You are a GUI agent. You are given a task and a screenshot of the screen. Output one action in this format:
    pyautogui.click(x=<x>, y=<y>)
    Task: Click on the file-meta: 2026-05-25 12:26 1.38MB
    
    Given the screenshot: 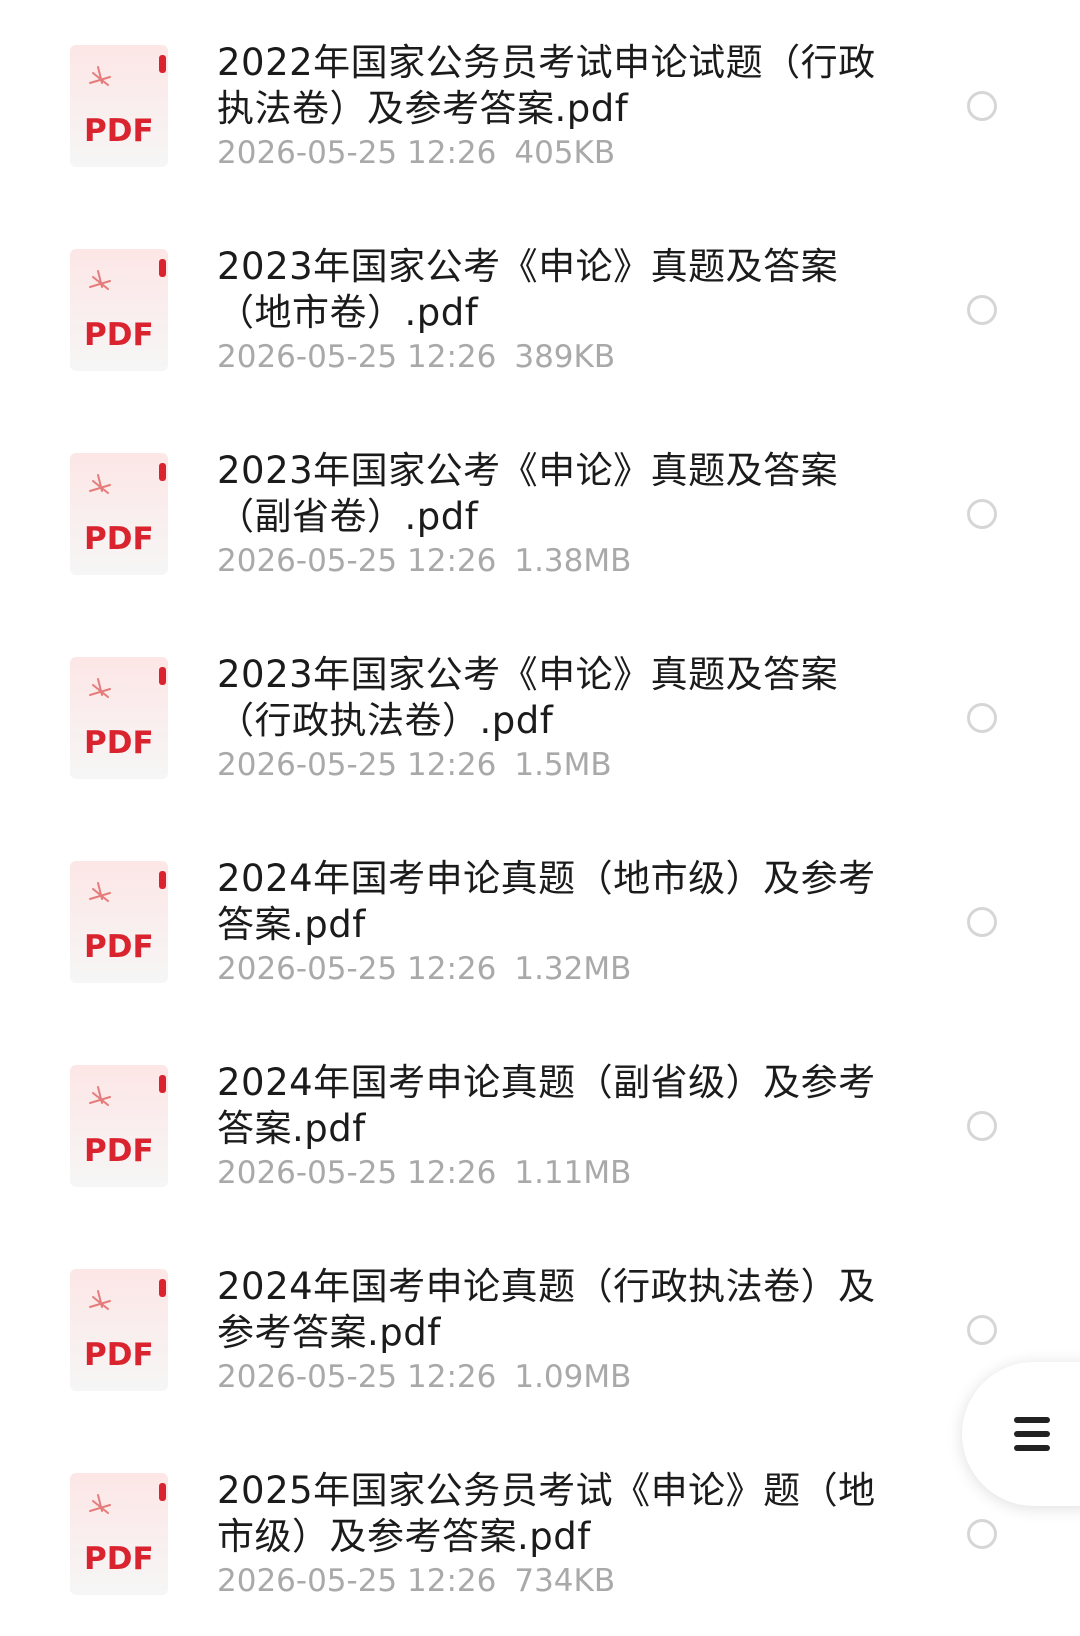 What is the action you would take?
    pyautogui.click(x=424, y=561)
    